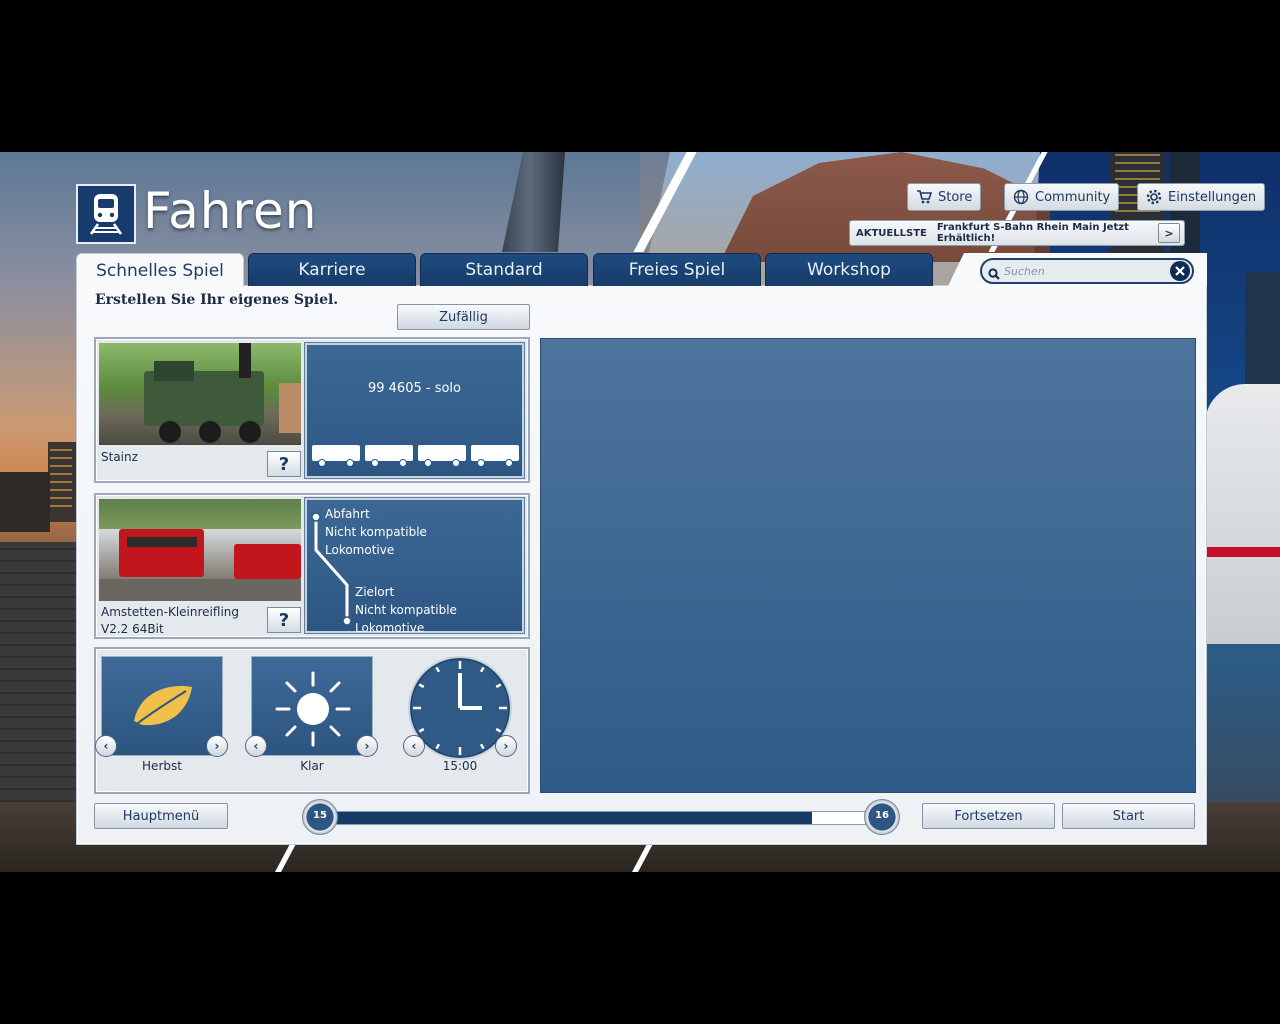 The image size is (1280, 1024). Describe the element at coordinates (390, 628) in the screenshot. I see `destination-status-2: Lokomotive` at that location.